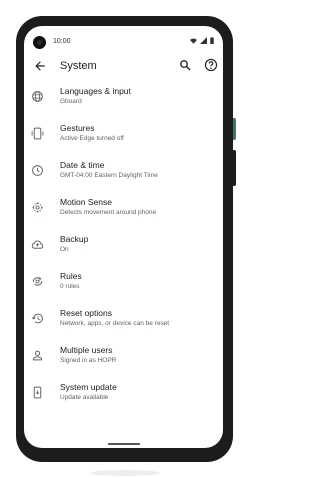 The image size is (320, 478). What do you see at coordinates (86, 202) in the screenshot?
I see `settings-item-label: Motion Sense` at bounding box center [86, 202].